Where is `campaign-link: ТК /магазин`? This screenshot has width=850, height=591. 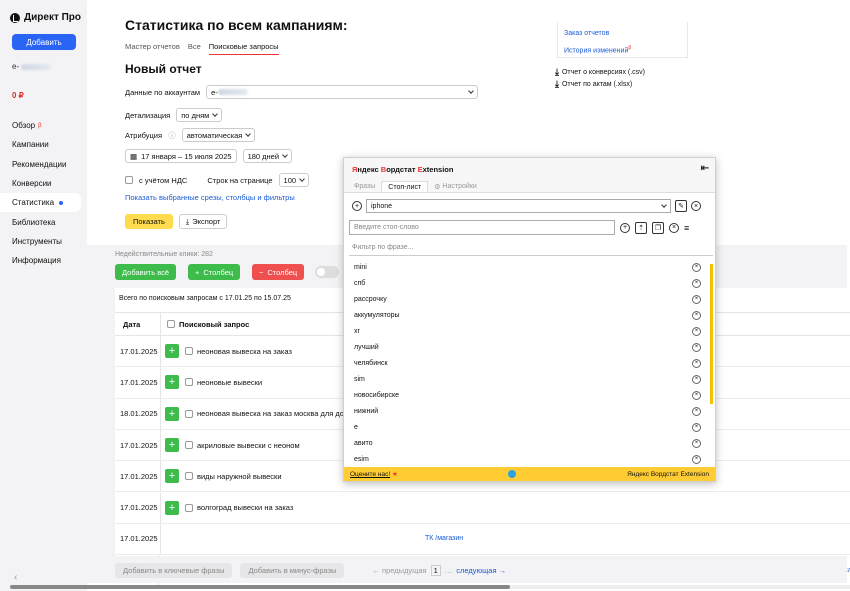 campaign-link: ТК /магазин is located at coordinates (444, 538).